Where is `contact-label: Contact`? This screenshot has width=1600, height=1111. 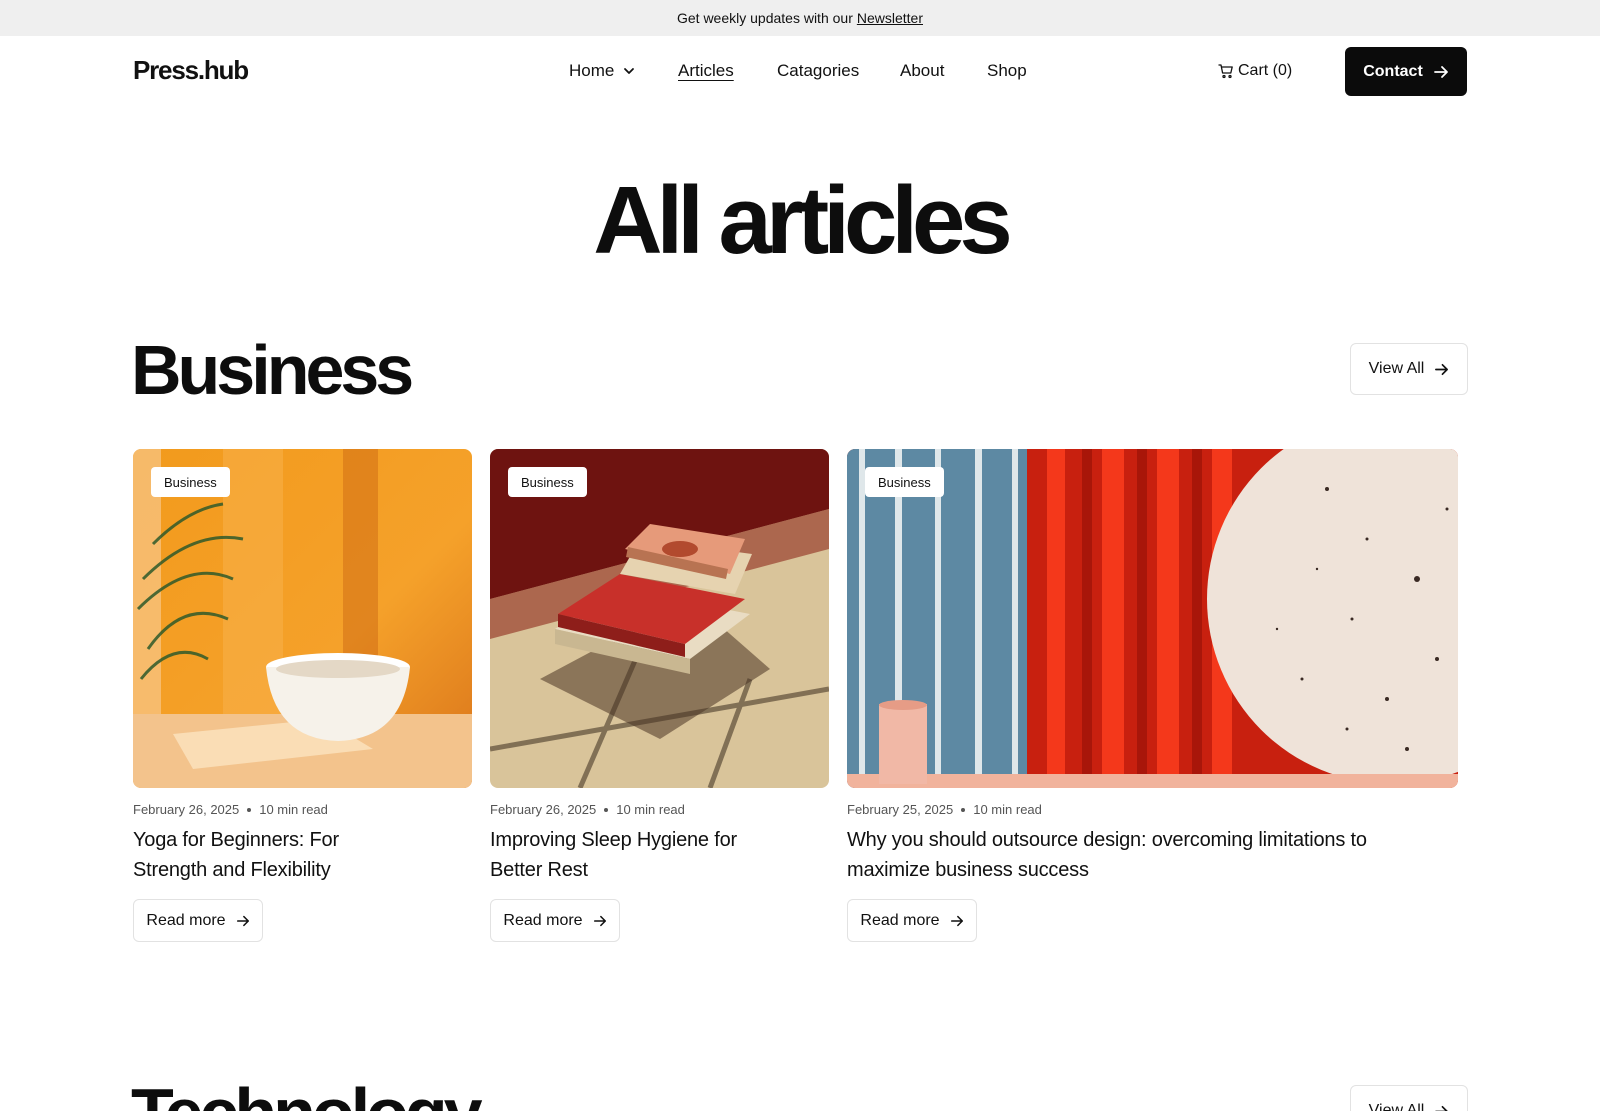 contact-label: Contact is located at coordinates (1393, 71).